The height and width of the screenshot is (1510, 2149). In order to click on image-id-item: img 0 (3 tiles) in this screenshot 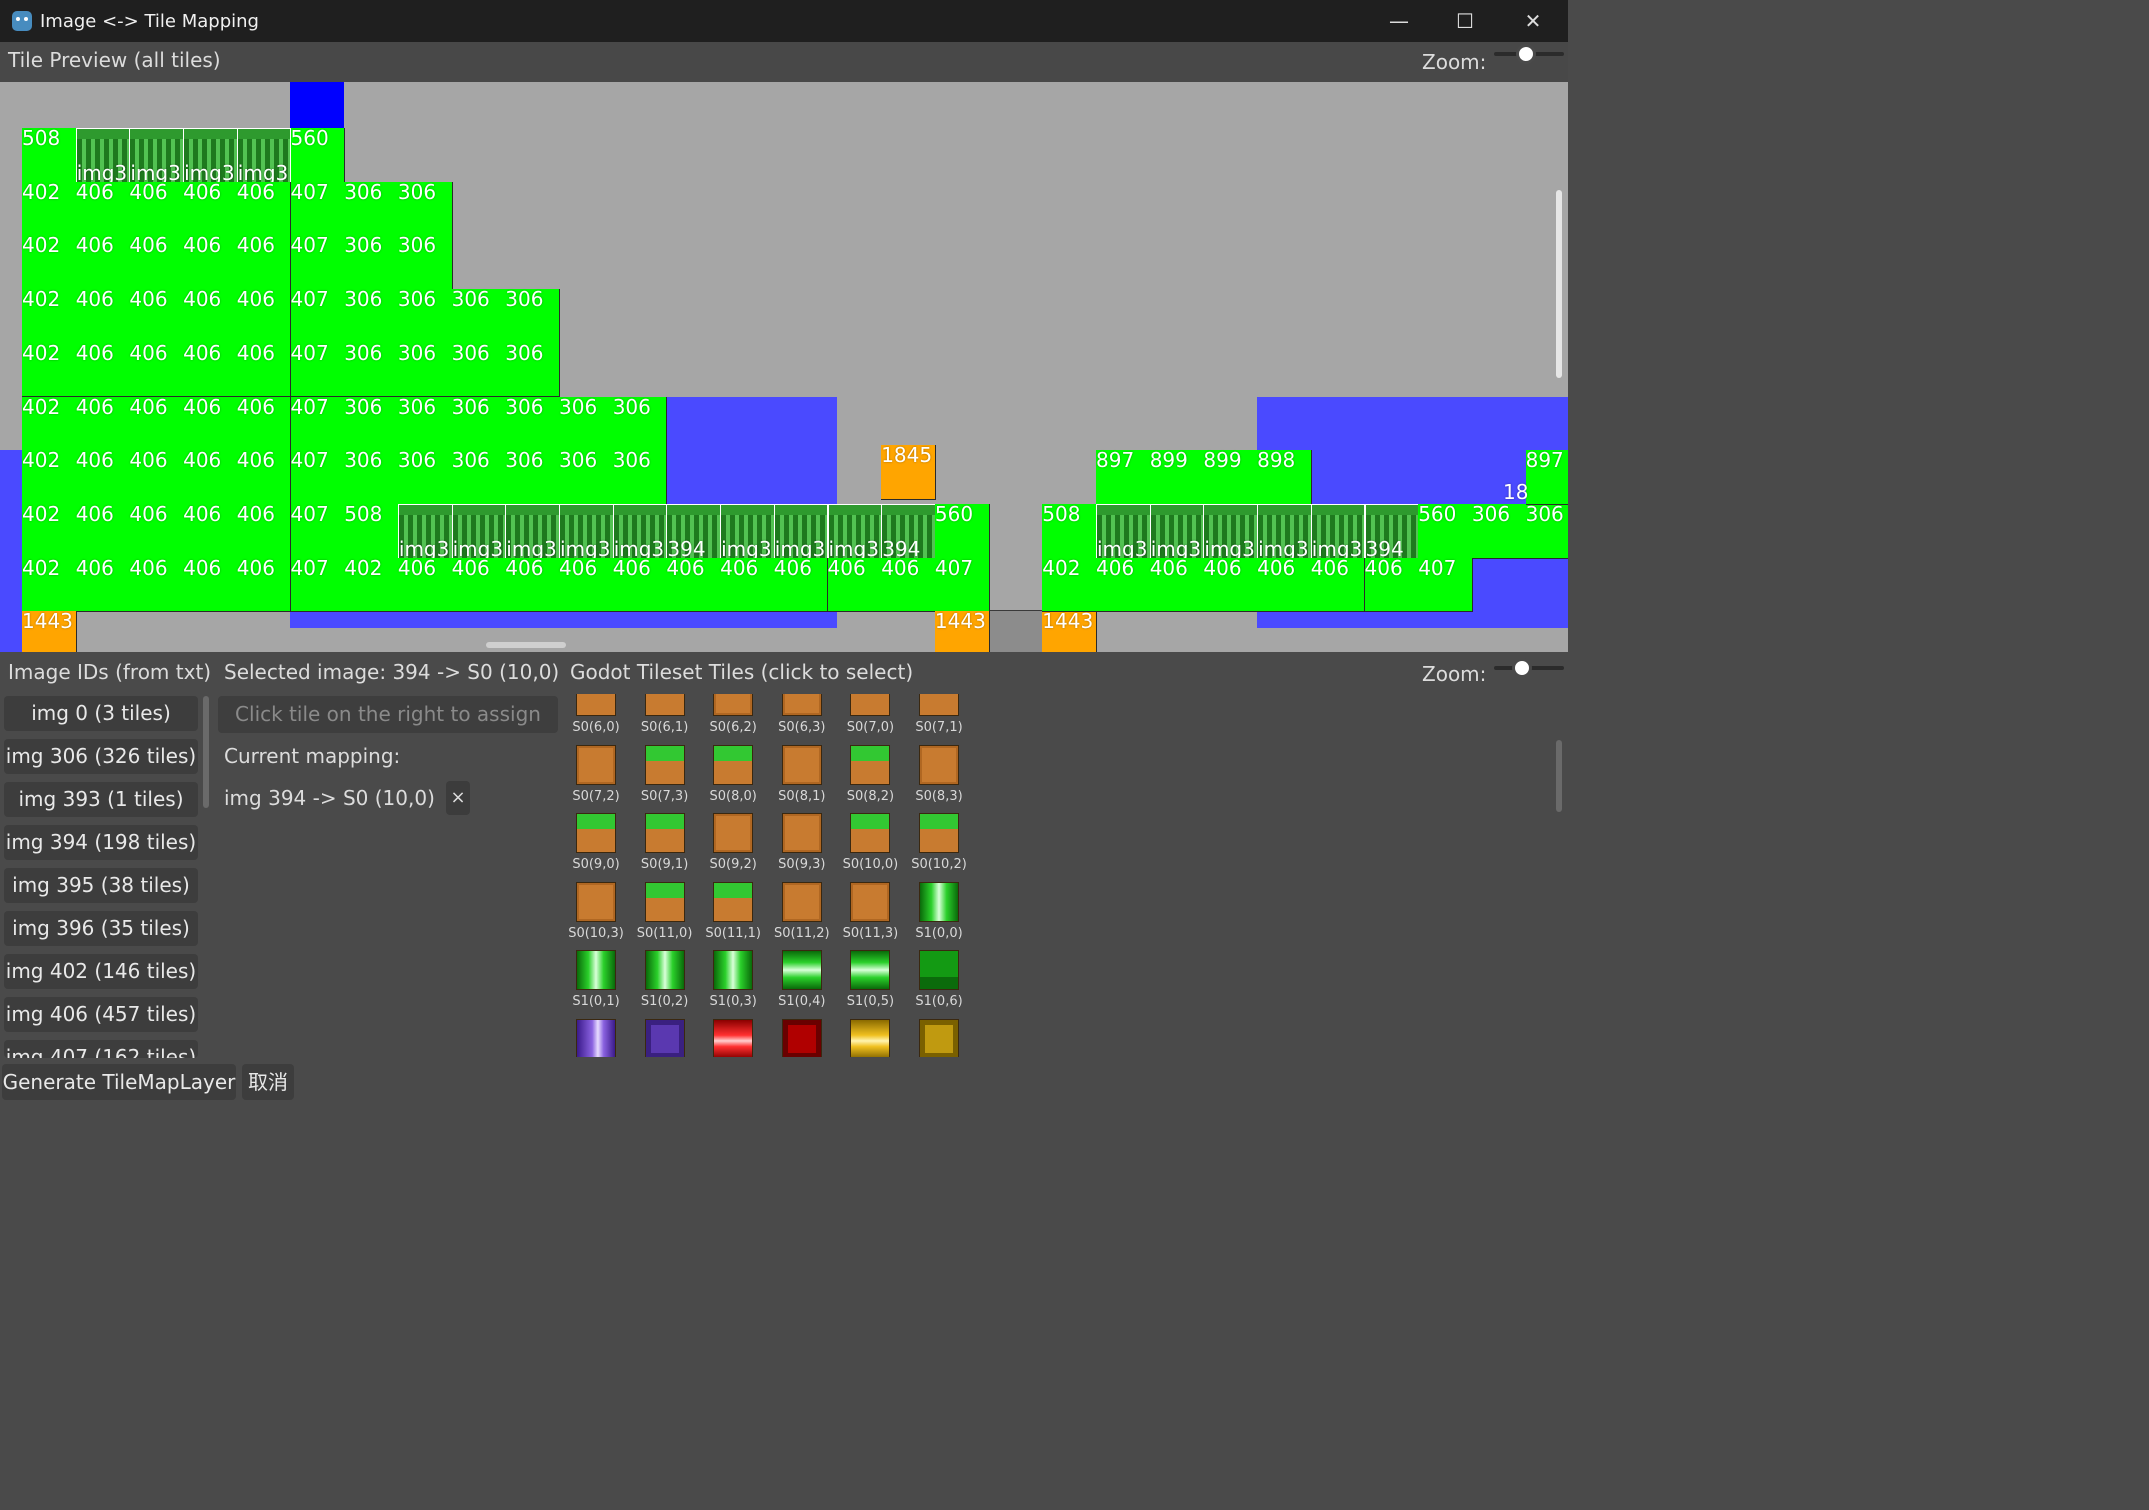, I will do `click(101, 713)`.